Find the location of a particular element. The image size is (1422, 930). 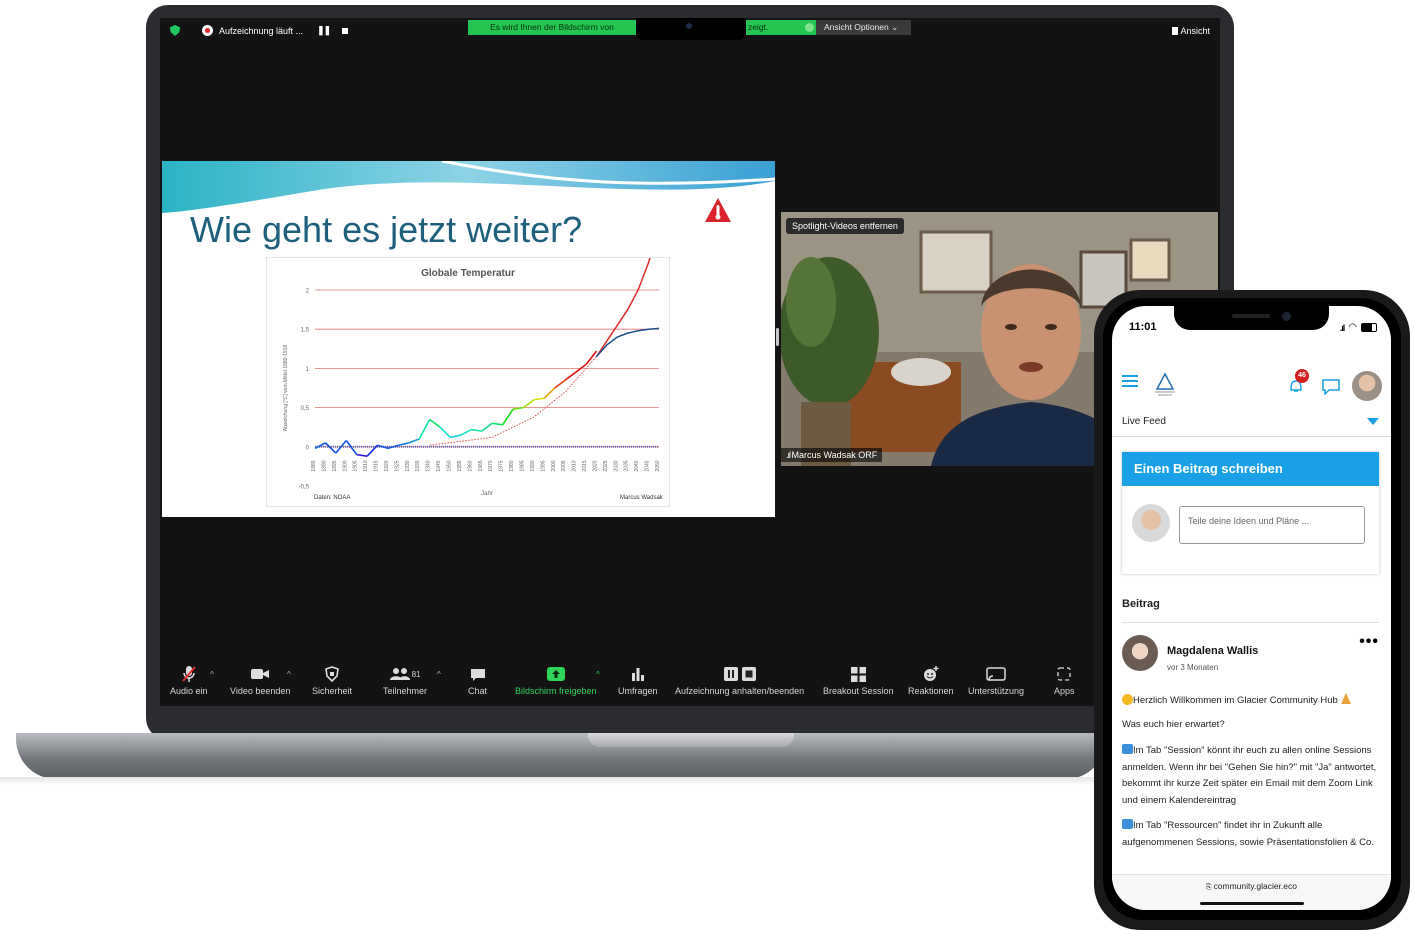

share-options-caret-icon: ^ is located at coordinates (598, 674).